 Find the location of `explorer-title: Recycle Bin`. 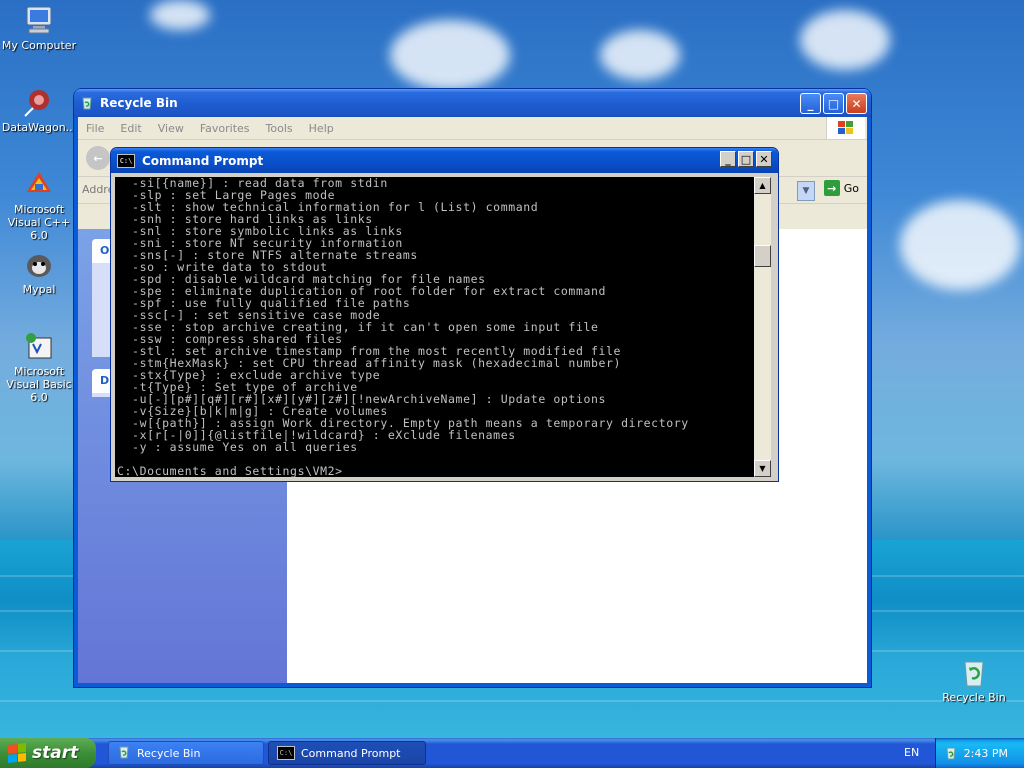

explorer-title: Recycle Bin is located at coordinates (139, 103).